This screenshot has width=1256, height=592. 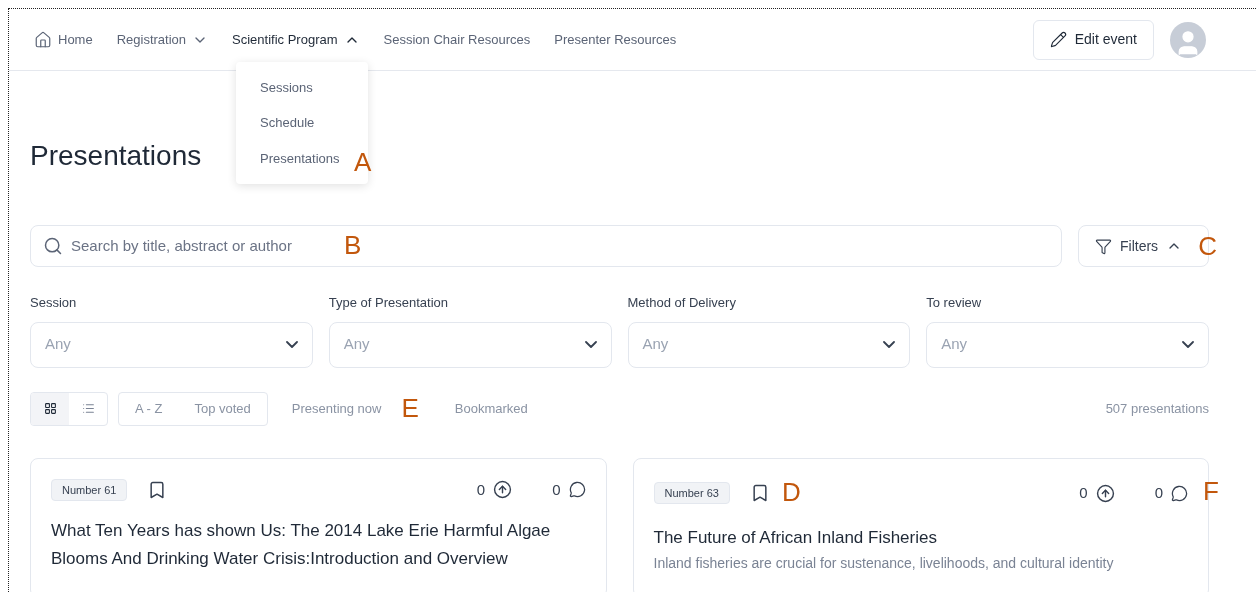 What do you see at coordinates (149, 408) in the screenshot?
I see `sort-option: A - Z` at bounding box center [149, 408].